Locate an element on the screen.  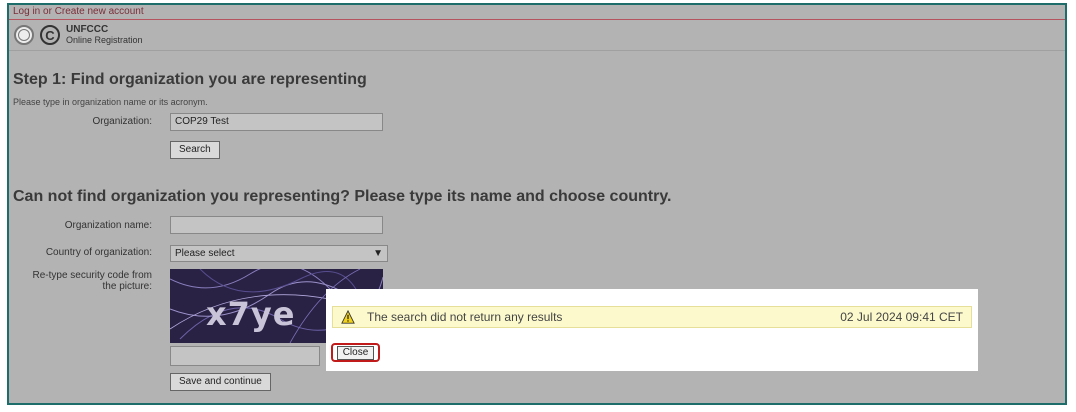
country-selected: Please select is located at coordinates (205, 253).